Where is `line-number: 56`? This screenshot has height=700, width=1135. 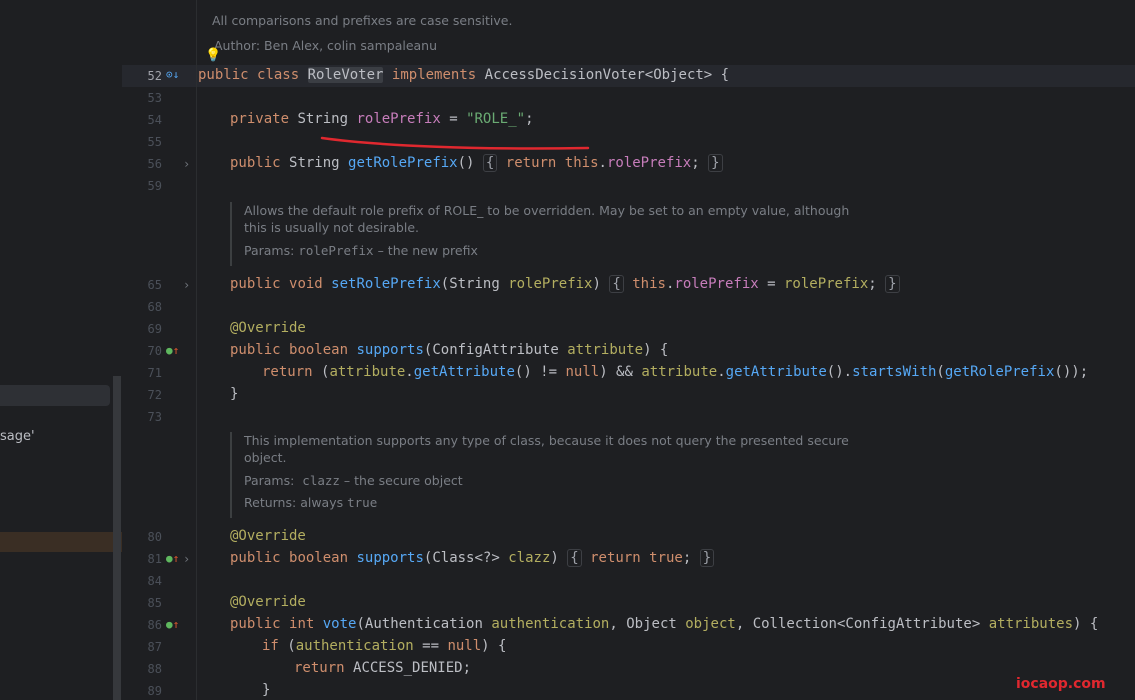
line-number: 56 is located at coordinates (154, 164).